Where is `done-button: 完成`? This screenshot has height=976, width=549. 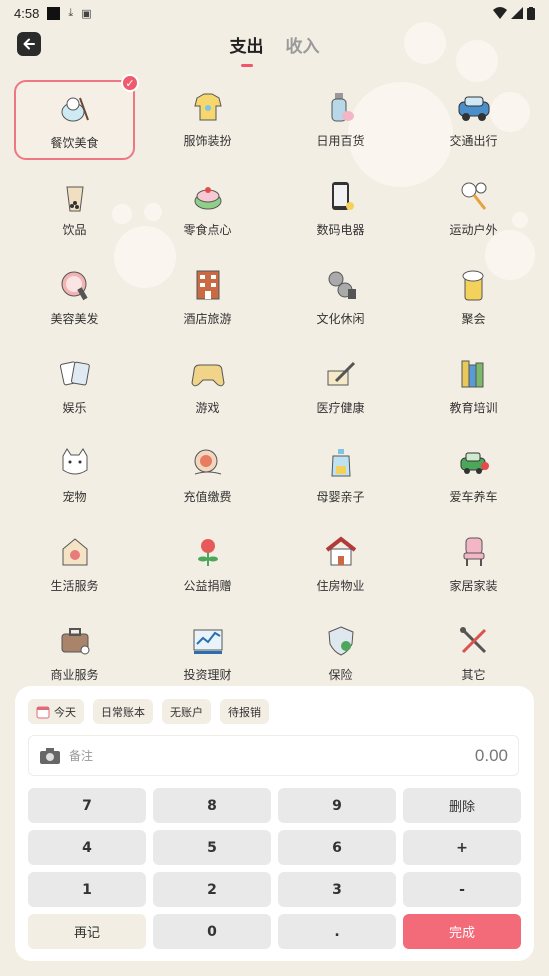 done-button: 完成 is located at coordinates (462, 931).